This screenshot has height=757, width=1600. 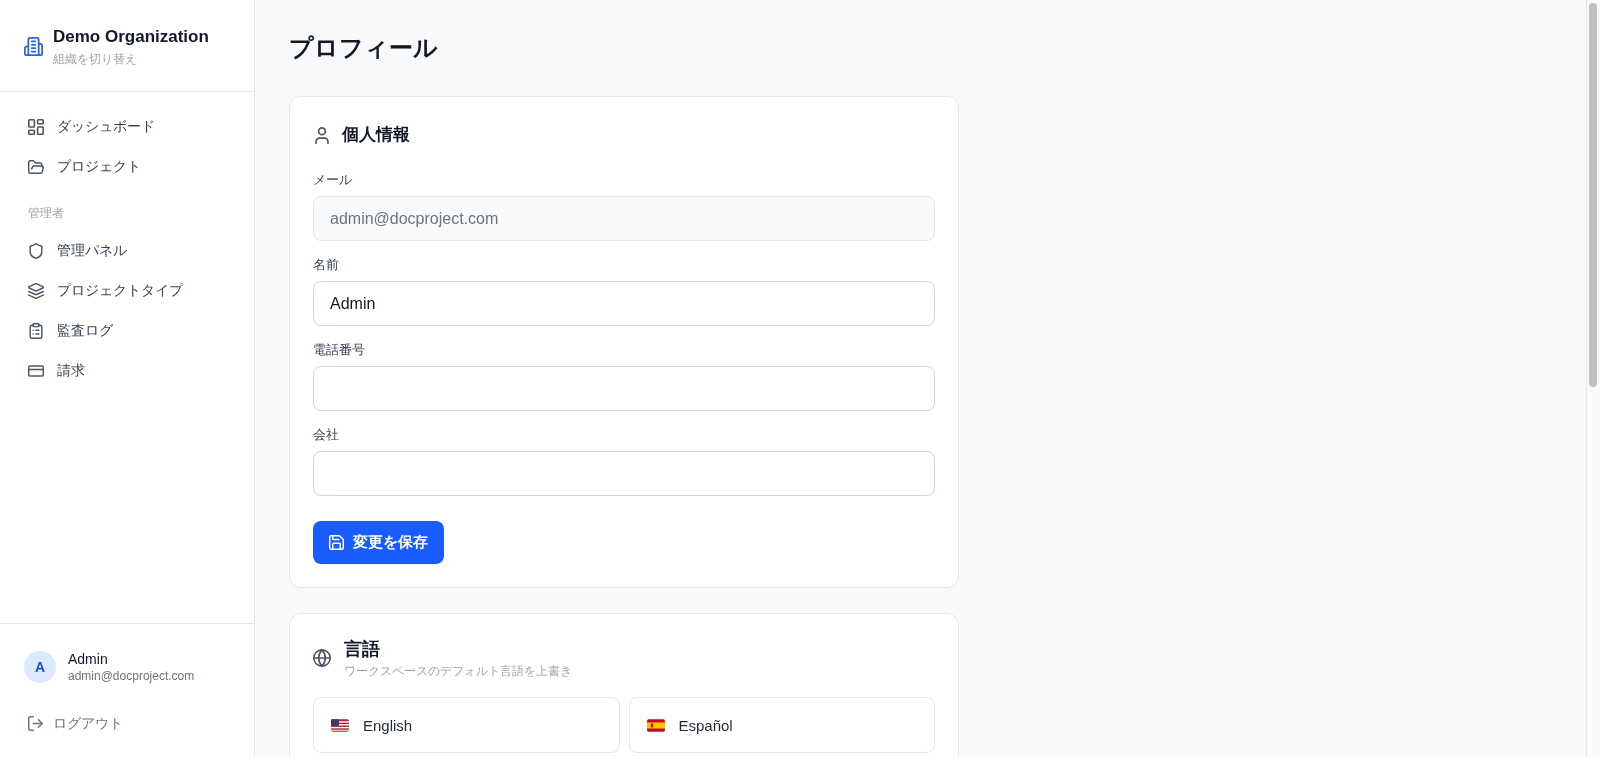 I want to click on nav-item: 管理パネル, so click(x=127, y=251).